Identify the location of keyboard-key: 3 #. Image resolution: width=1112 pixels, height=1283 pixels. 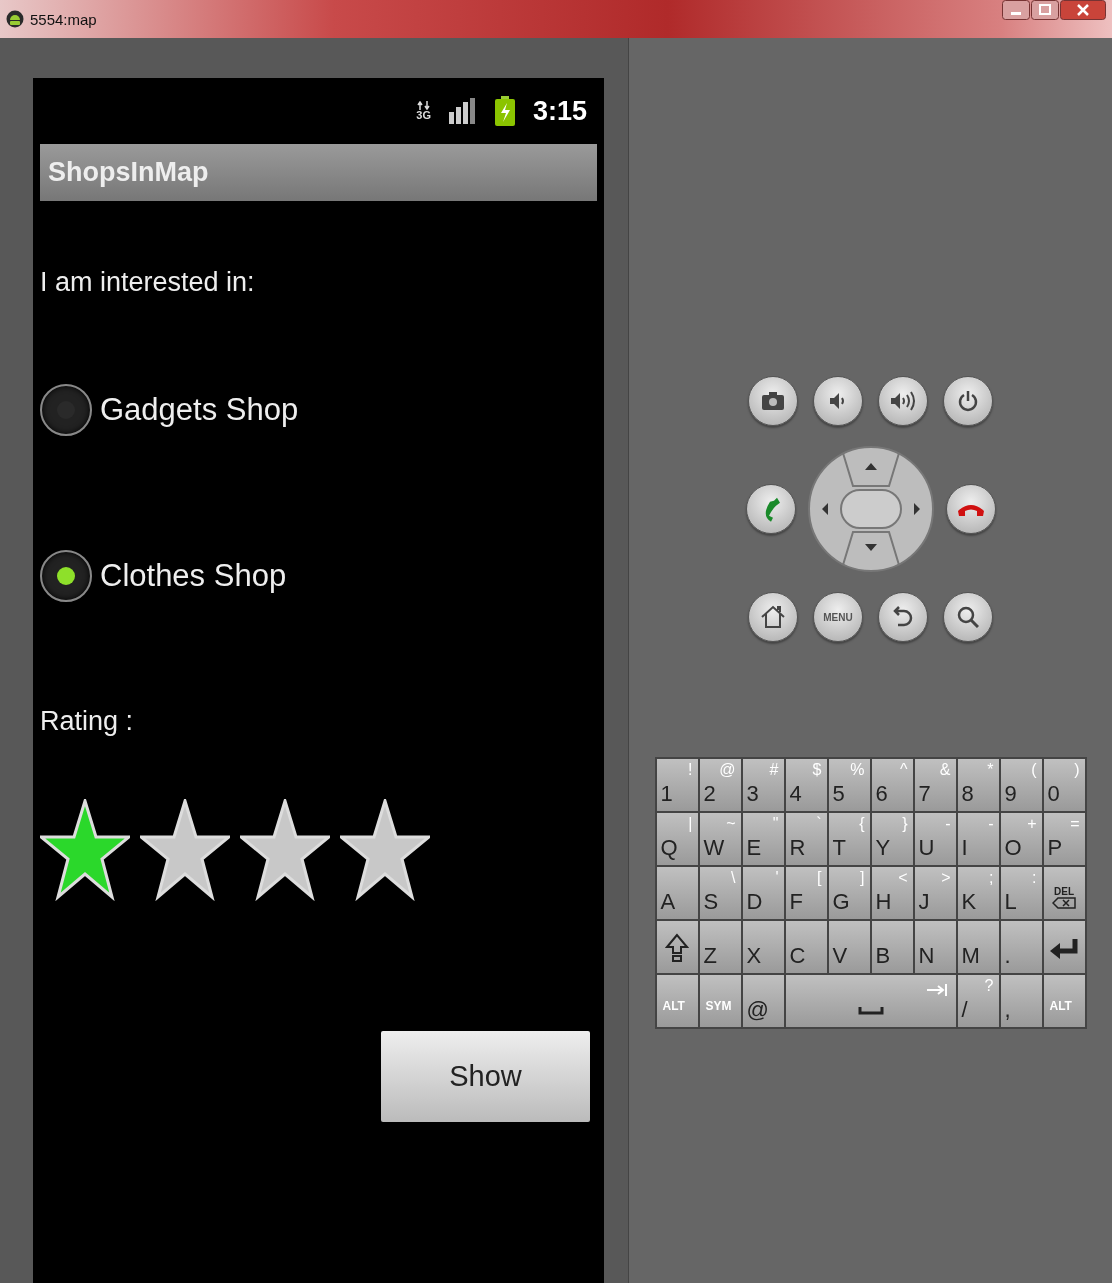
(763, 785).